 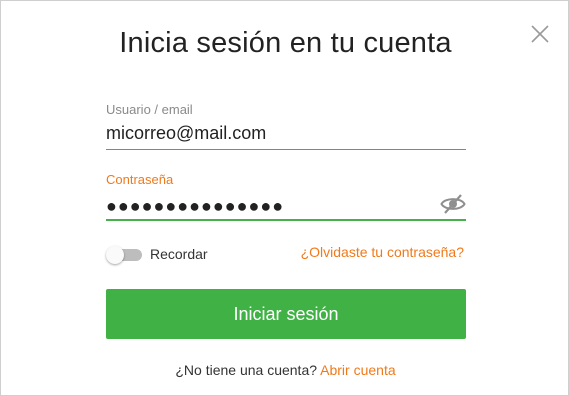 I want to click on remember-label: Recordar, so click(x=179, y=254).